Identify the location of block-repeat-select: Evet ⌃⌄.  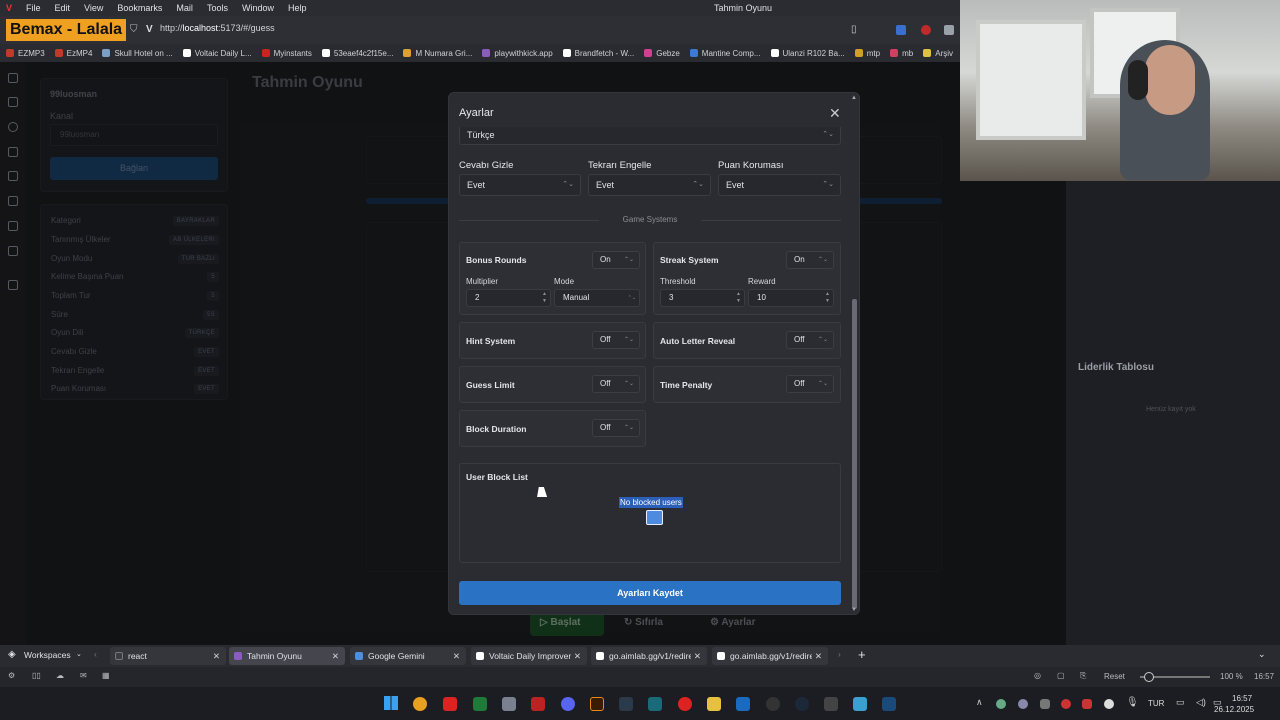
(649, 185).